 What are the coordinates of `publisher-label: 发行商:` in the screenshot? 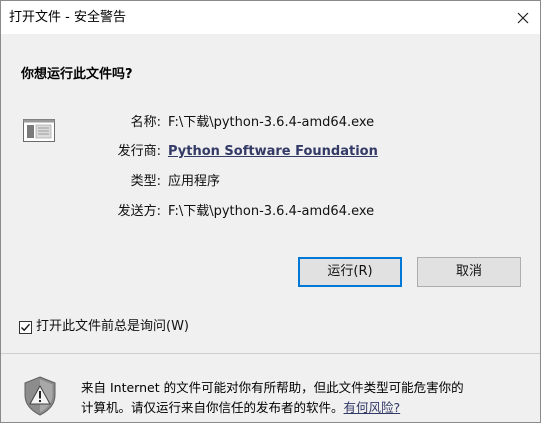 It's located at (139, 151).